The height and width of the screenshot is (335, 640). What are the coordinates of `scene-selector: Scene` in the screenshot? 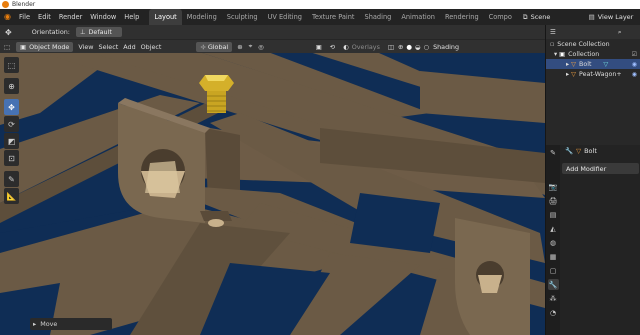 It's located at (556, 17).